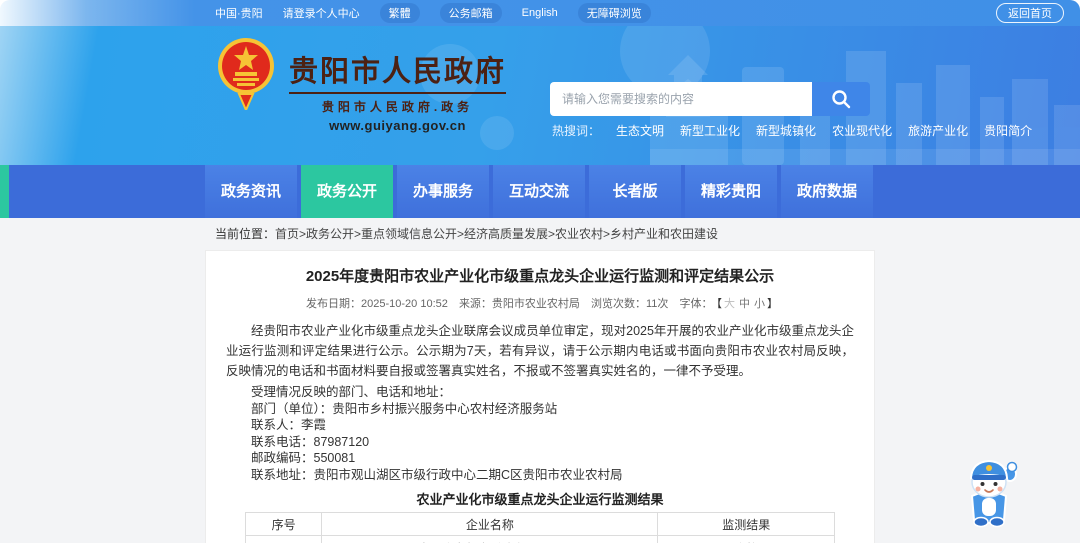 The width and height of the screenshot is (1080, 543). What do you see at coordinates (321, 13) in the screenshot?
I see `topbar-link-login: 请登录个人中心` at bounding box center [321, 13].